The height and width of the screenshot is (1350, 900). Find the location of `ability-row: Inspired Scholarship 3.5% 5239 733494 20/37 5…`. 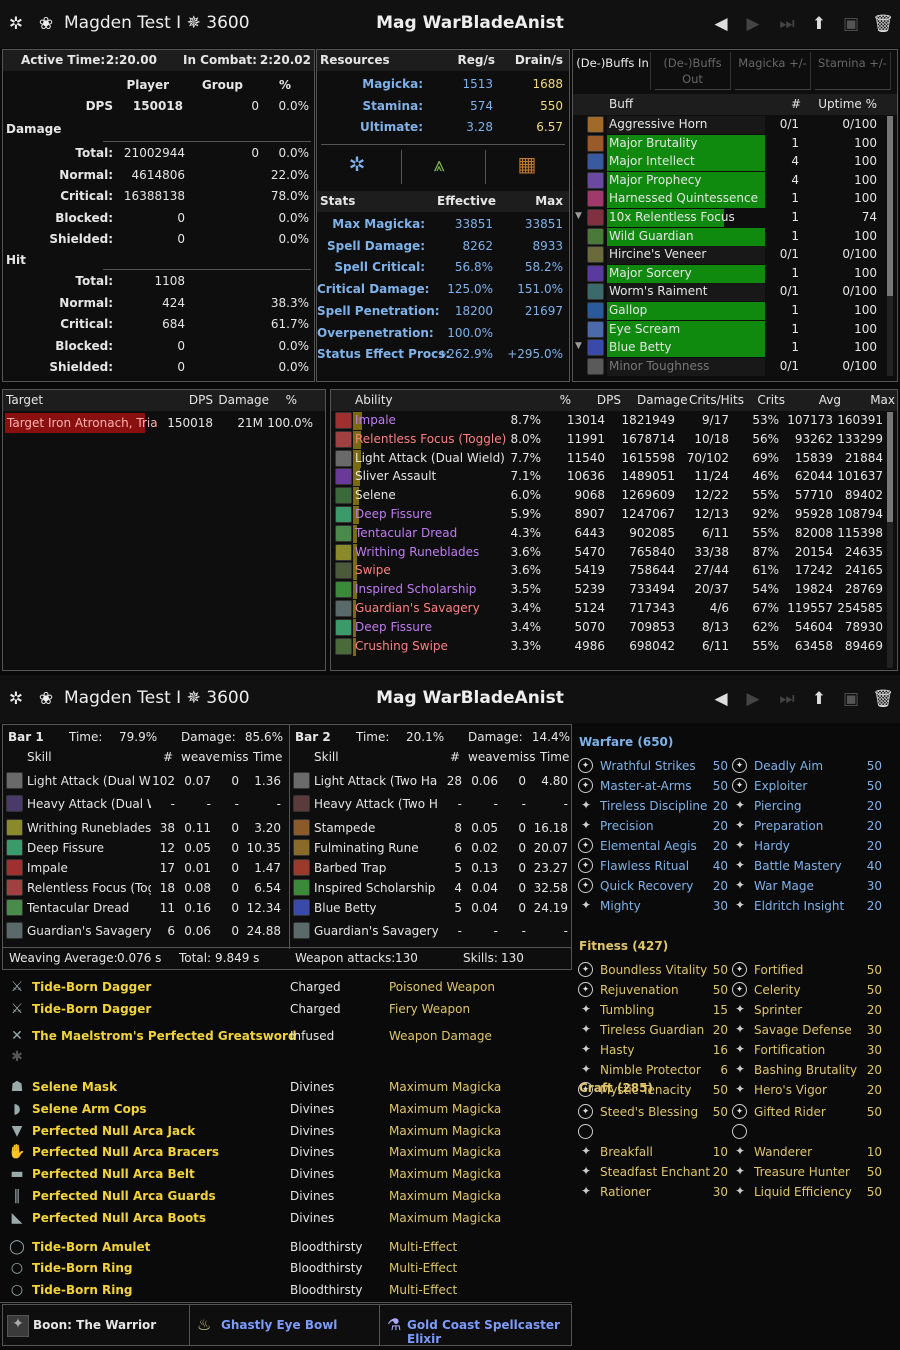

ability-row: Inspired Scholarship 3.5% 5239 733494 20/37 5… is located at coordinates (614, 590).